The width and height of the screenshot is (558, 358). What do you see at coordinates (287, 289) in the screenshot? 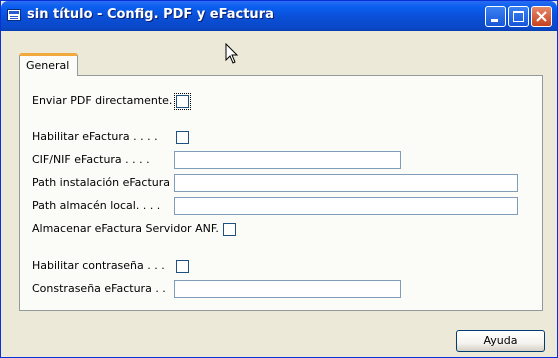
I see `contrasena-field` at bounding box center [287, 289].